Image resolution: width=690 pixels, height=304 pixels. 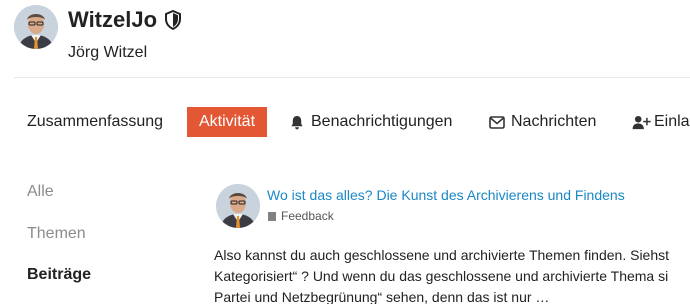 What do you see at coordinates (553, 122) in the screenshot?
I see `tab-messages: Nachrichten` at bounding box center [553, 122].